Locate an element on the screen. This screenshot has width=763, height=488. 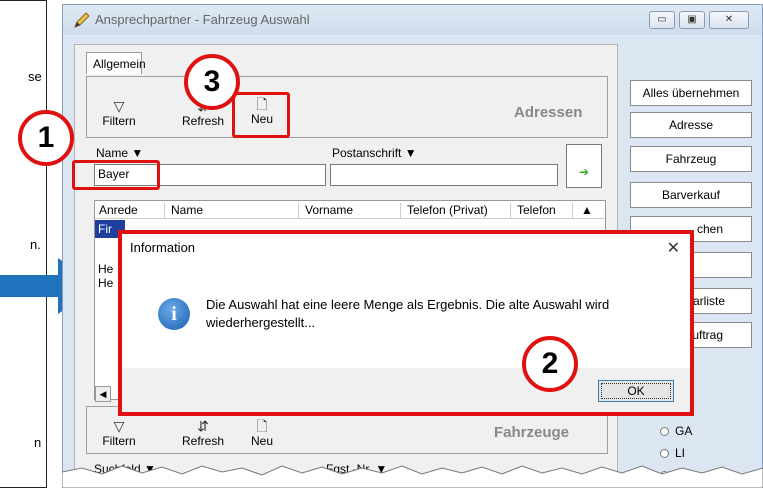
maximize-button: ▣ is located at coordinates (692, 20).